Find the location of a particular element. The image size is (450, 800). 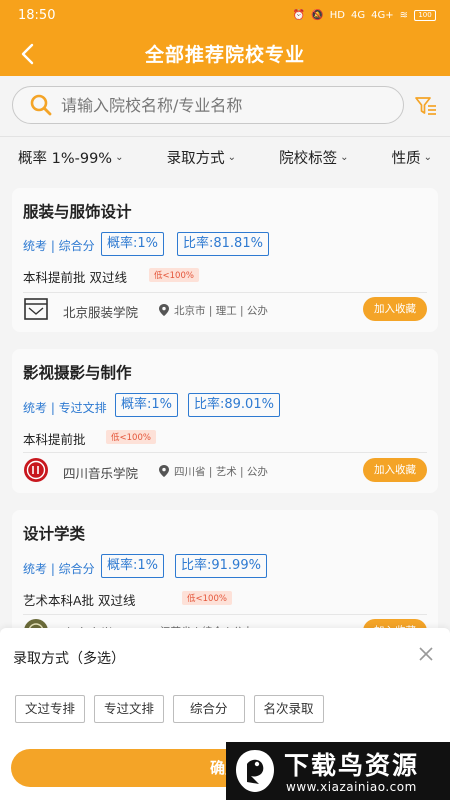

wifi-icon: ≋ is located at coordinates (403, 15).